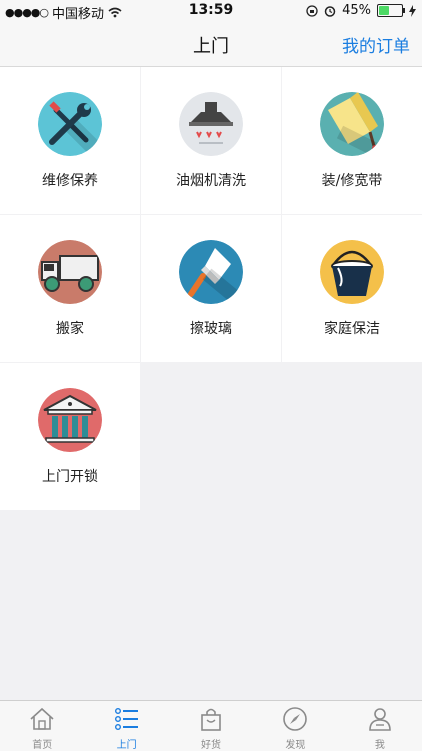 The image size is (422, 751). I want to click on charging-icon, so click(412, 10).